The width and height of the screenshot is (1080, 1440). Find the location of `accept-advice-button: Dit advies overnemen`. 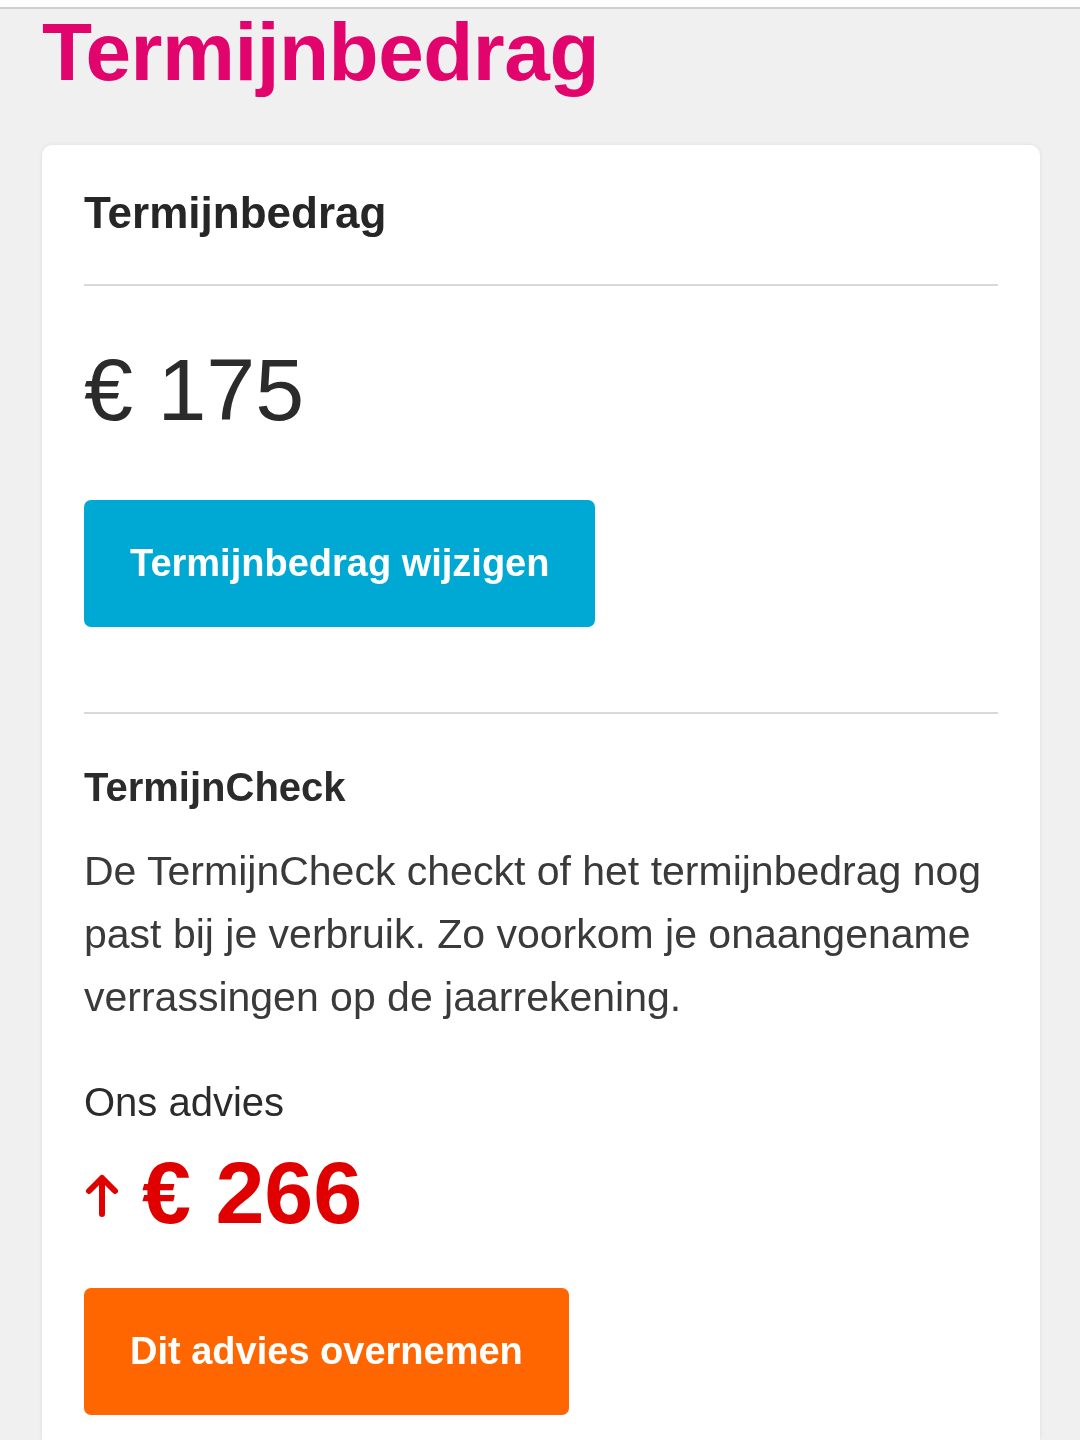

accept-advice-button: Dit advies overnemen is located at coordinates (326, 1351).